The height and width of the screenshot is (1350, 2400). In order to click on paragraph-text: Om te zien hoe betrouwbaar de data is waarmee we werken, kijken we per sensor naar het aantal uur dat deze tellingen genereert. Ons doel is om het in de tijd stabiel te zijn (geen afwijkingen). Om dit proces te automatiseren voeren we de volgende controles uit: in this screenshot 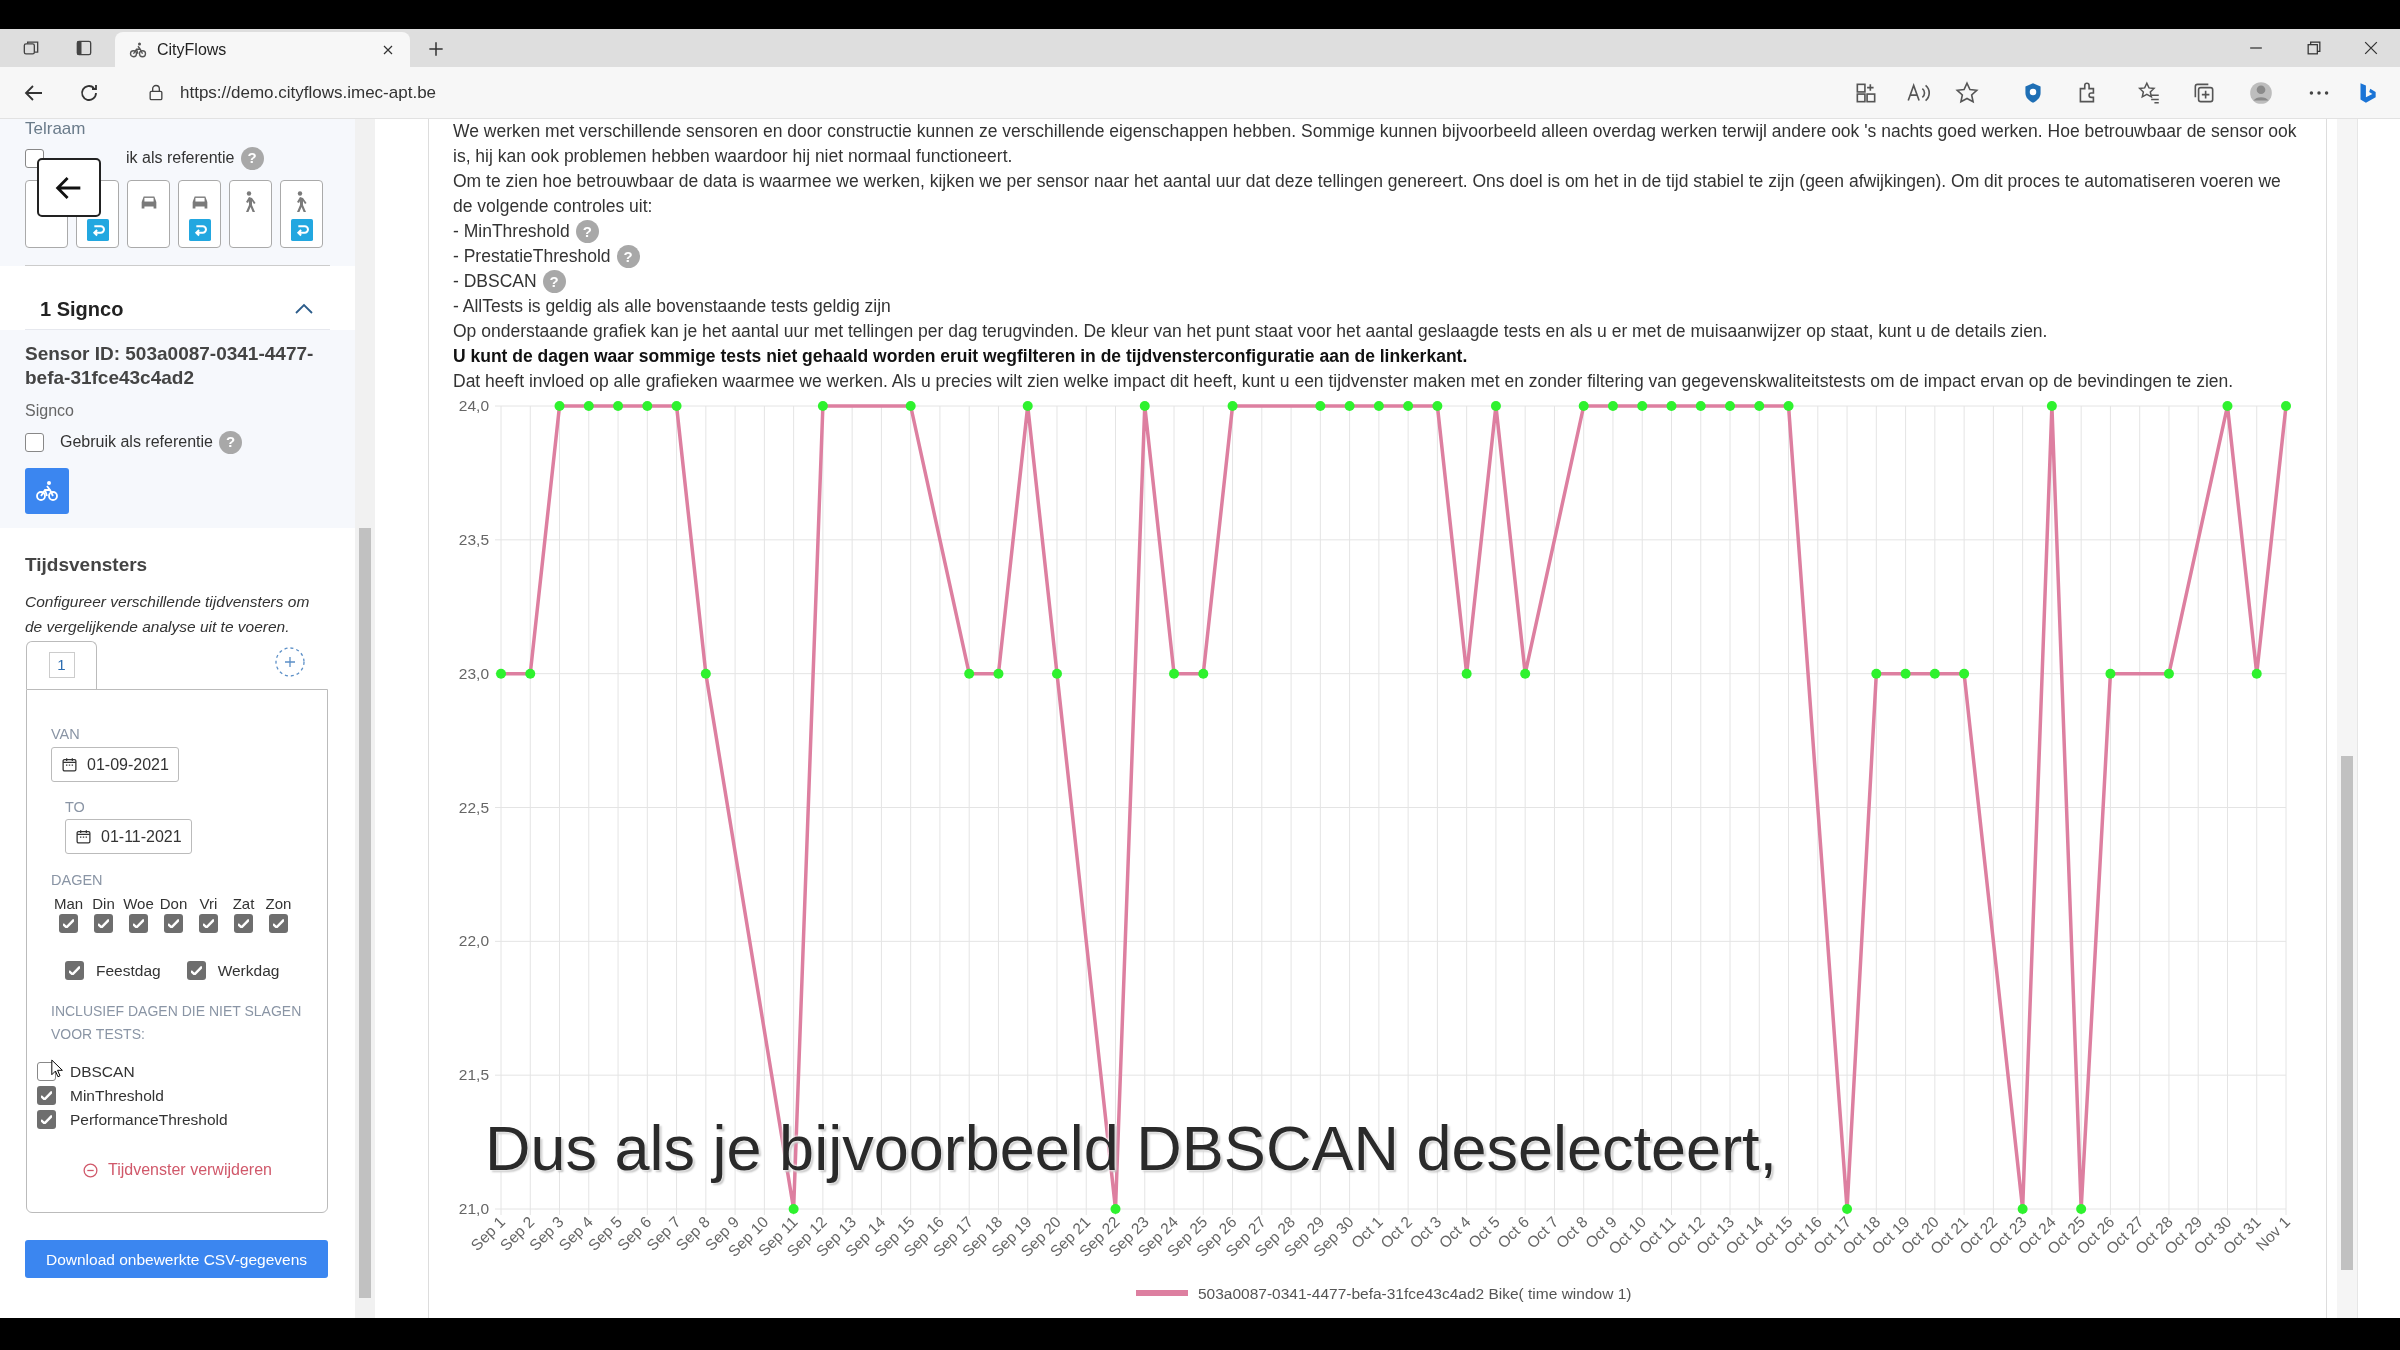, I will do `click(1367, 194)`.